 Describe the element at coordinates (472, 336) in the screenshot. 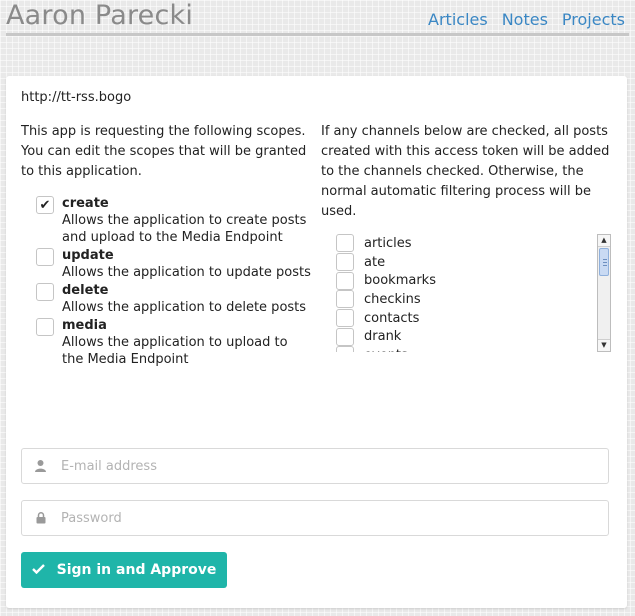

I see `channel-item: drank` at that location.